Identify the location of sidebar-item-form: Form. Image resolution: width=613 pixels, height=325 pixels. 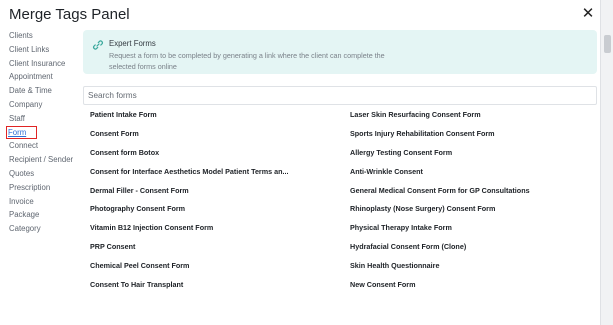
(41, 132).